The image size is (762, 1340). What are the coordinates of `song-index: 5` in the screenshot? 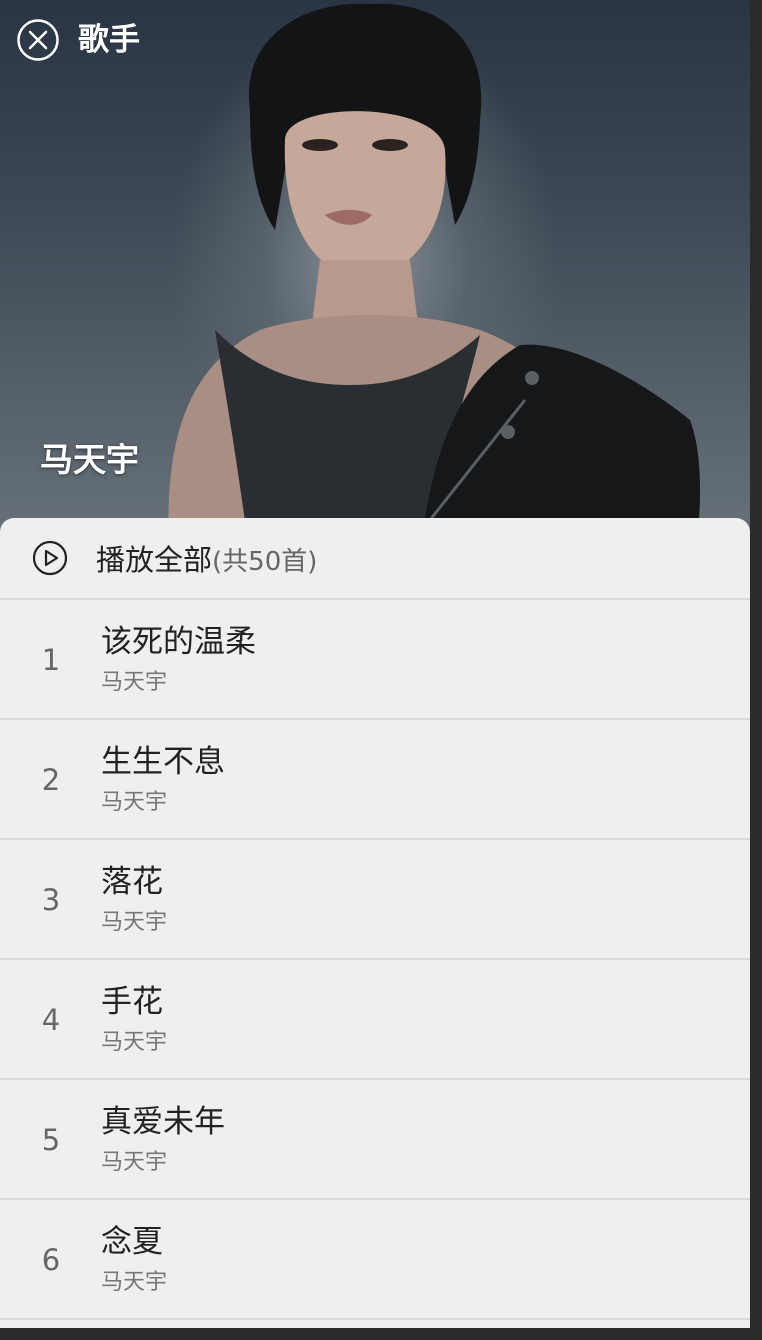 It's located at (51, 1140).